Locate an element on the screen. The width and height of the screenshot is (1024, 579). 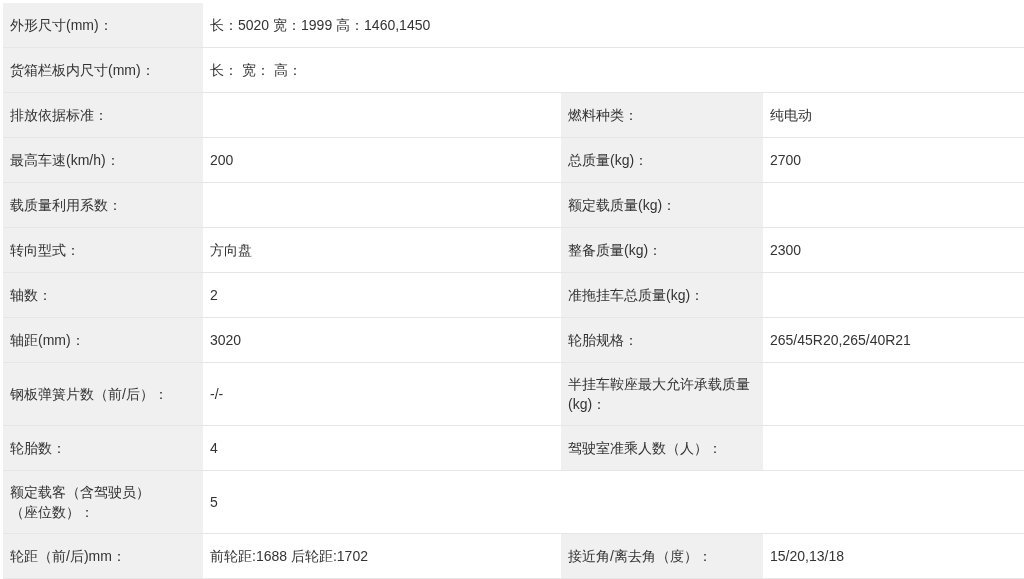
field-label: 额定载质量(kg)： is located at coordinates (662, 205).